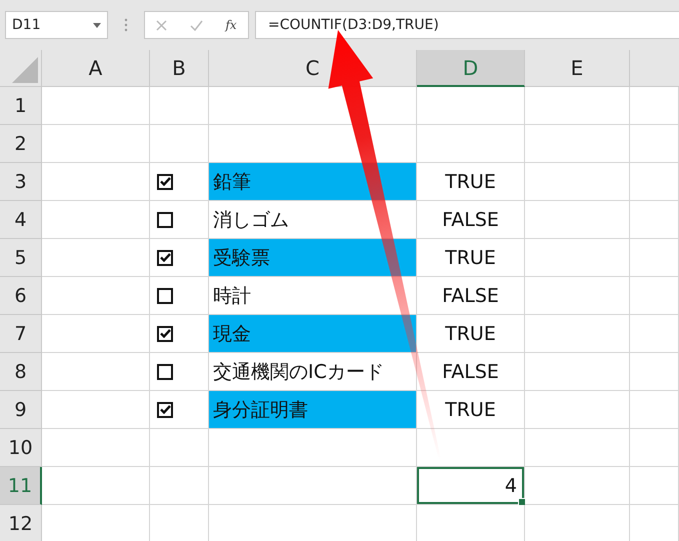 Image resolution: width=679 pixels, height=541 pixels. Describe the element at coordinates (577, 68) in the screenshot. I see `column-header: E` at that location.